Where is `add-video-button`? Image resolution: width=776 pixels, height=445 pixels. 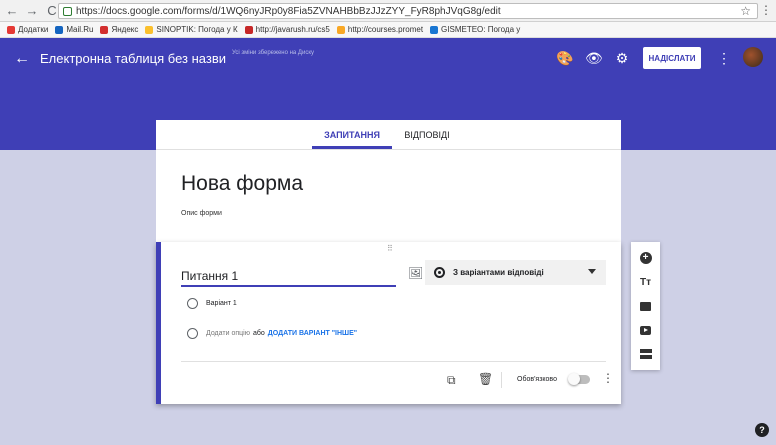 add-video-button is located at coordinates (645, 330).